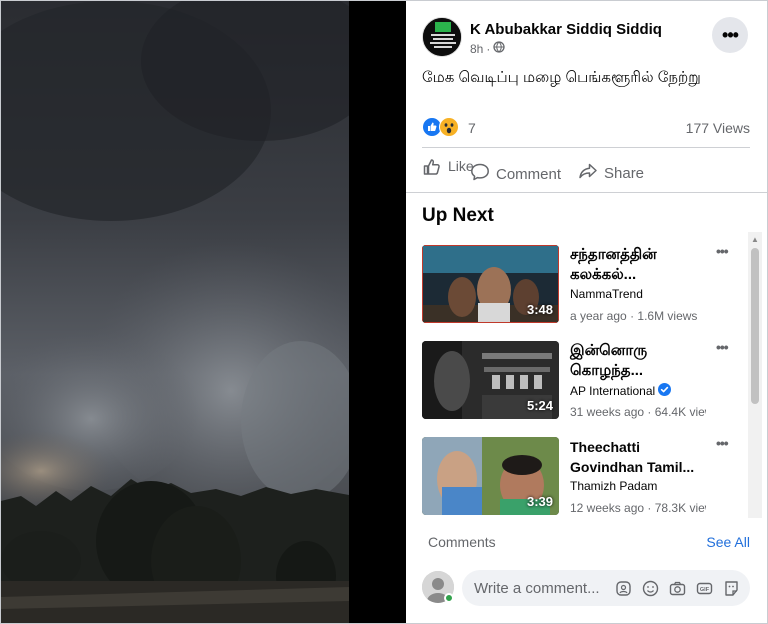  Describe the element at coordinates (607, 412) in the screenshot. I see `video-age: 31 weeks ago` at that location.